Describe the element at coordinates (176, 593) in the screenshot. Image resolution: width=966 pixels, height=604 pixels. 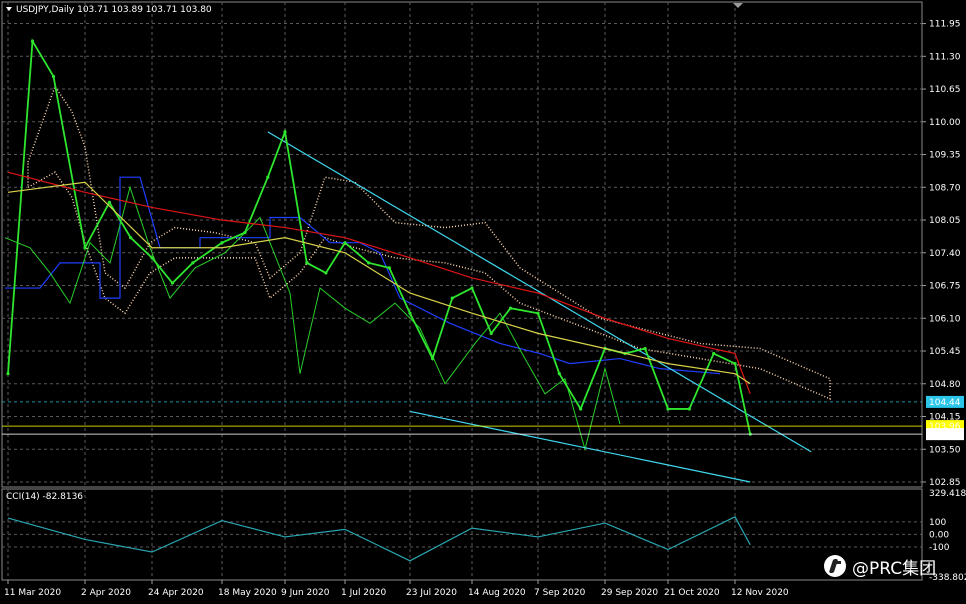
I see `x-tick-label: 24 Apr 2020` at that location.